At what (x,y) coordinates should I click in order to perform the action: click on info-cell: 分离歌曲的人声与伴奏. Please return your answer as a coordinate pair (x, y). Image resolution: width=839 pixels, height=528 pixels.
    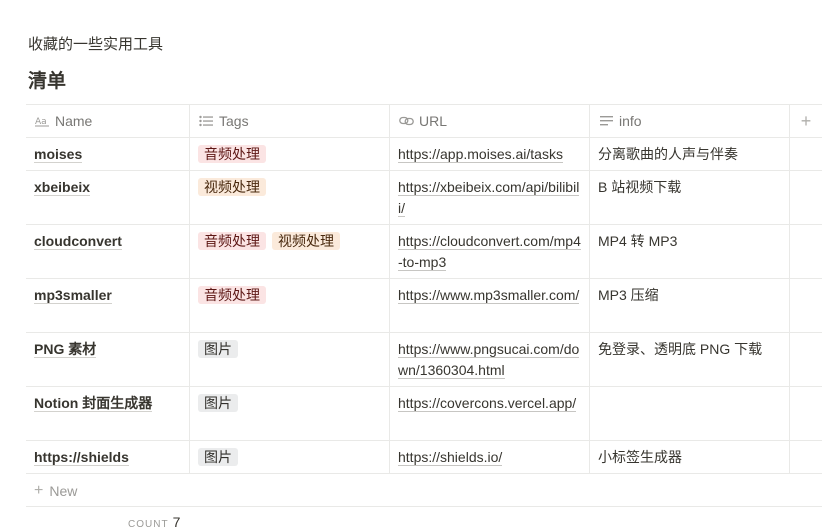
    Looking at the image, I should click on (690, 154).